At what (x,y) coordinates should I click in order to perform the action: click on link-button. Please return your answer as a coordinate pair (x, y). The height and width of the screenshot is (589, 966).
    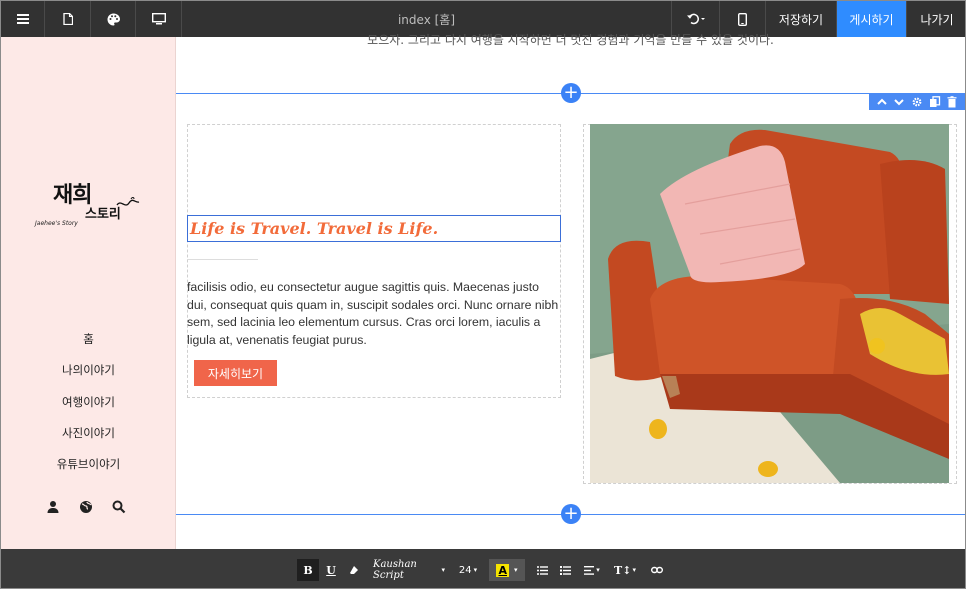
    Looking at the image, I should click on (657, 570).